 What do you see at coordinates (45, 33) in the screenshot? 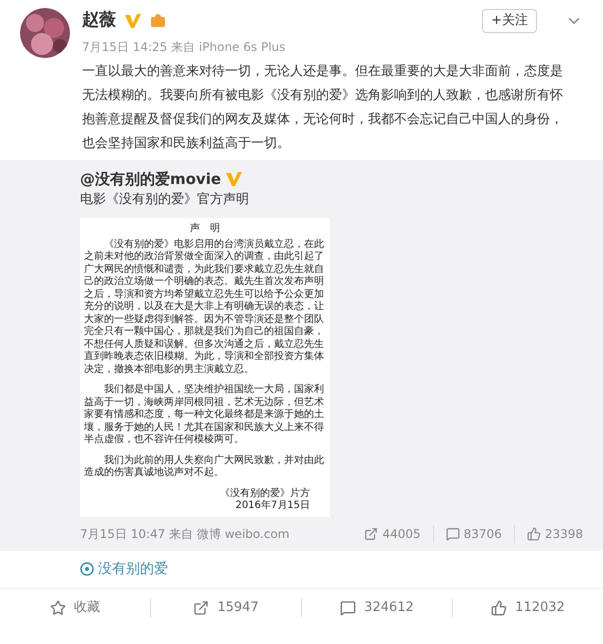
I see `avatar` at bounding box center [45, 33].